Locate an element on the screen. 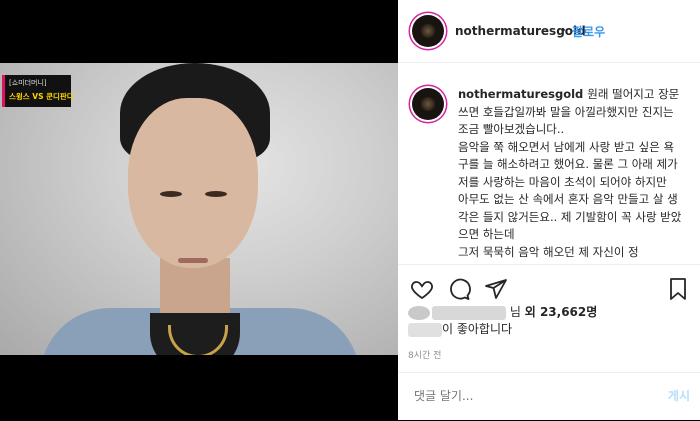 This screenshot has width=700, height=421. broadcast-tag-match: 스윙스 VS 쿤디판다 is located at coordinates (41, 96).